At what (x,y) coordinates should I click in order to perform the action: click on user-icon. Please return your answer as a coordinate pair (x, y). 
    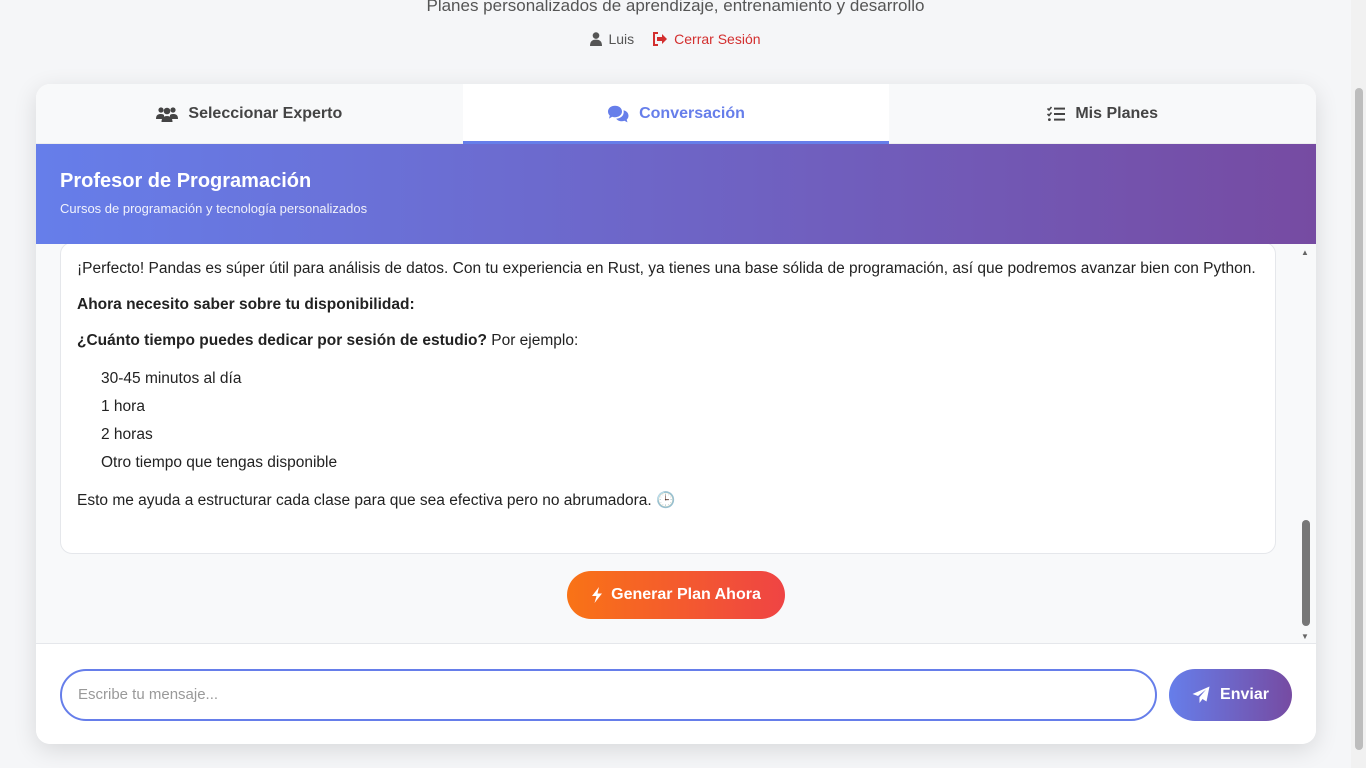
    Looking at the image, I should click on (596, 39).